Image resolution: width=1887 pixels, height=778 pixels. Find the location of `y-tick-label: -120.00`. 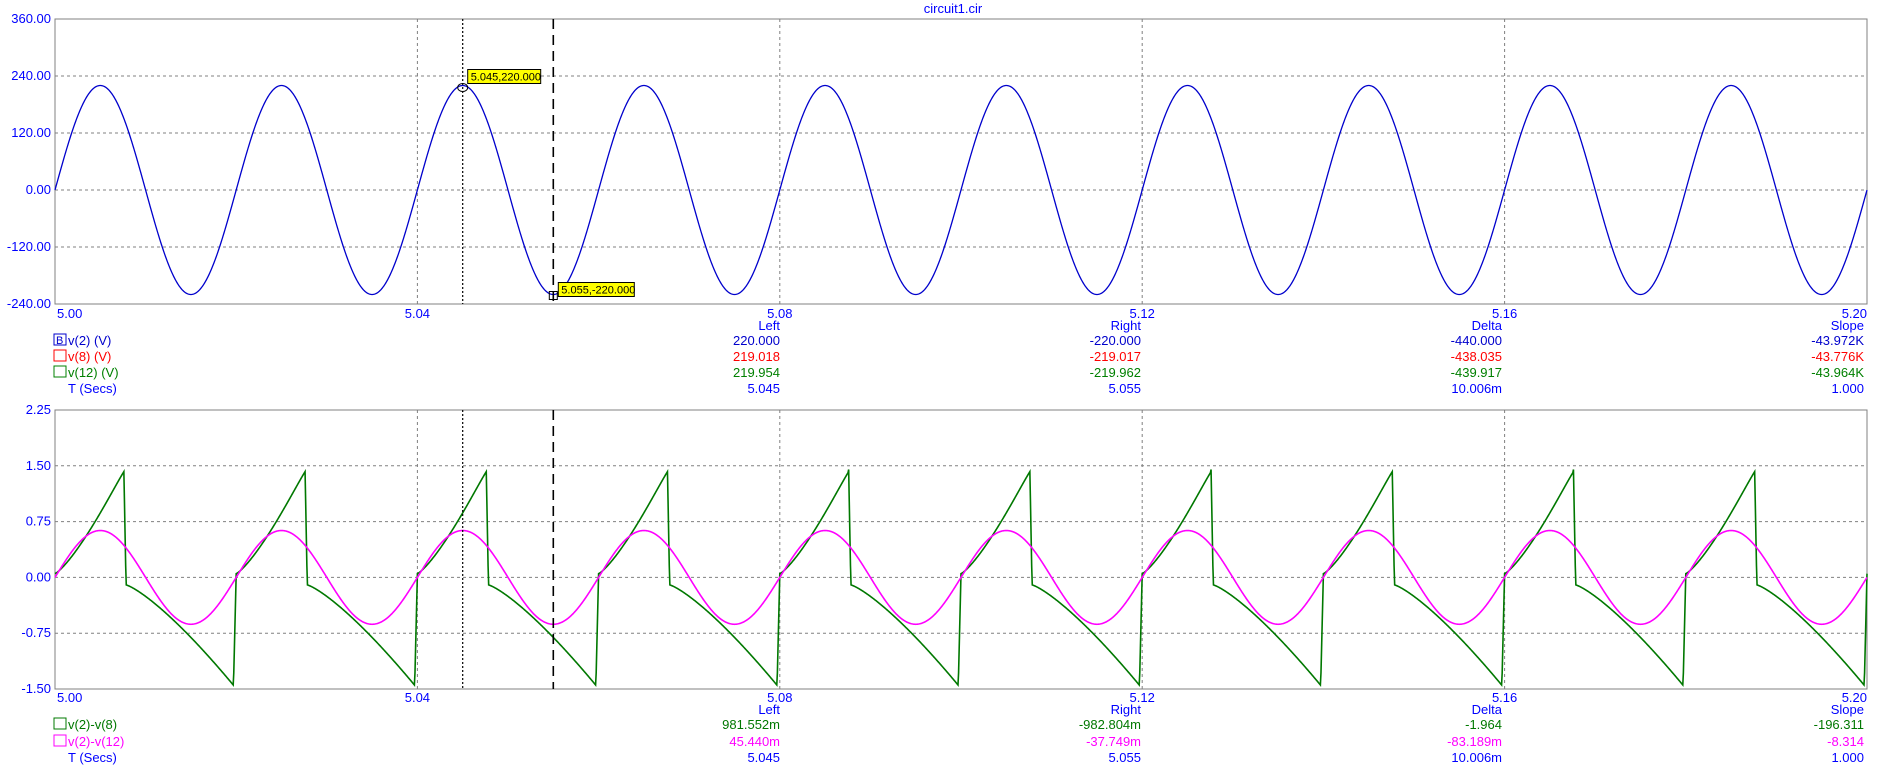

y-tick-label: -120.00 is located at coordinates (29, 246).